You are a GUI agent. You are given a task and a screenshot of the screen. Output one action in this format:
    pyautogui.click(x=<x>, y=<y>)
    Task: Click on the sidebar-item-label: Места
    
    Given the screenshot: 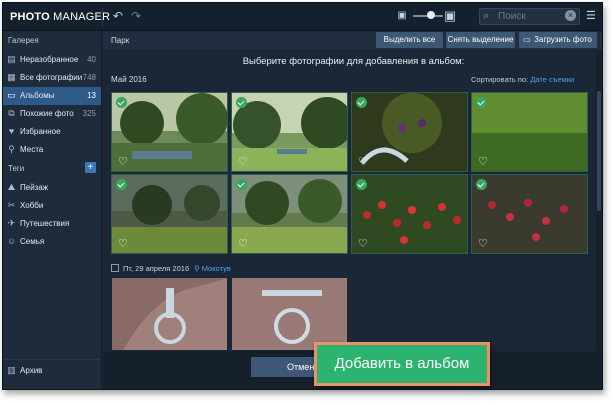 What is the action you would take?
    pyautogui.click(x=32, y=149)
    